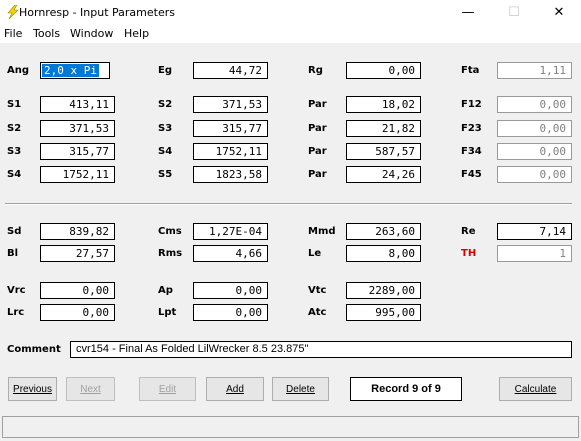  What do you see at coordinates (235, 389) in the screenshot?
I see `add-button: Add` at bounding box center [235, 389].